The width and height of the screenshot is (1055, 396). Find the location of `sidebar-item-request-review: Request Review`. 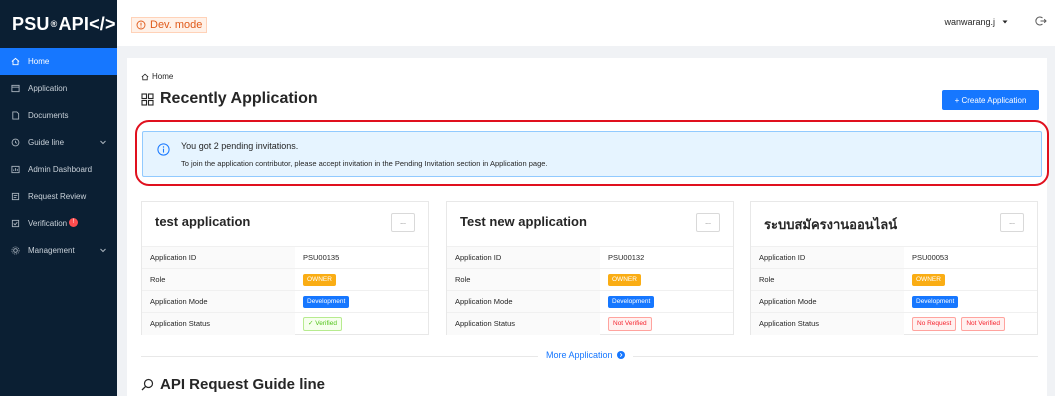

sidebar-item-request-review: Request Review is located at coordinates (58, 196).